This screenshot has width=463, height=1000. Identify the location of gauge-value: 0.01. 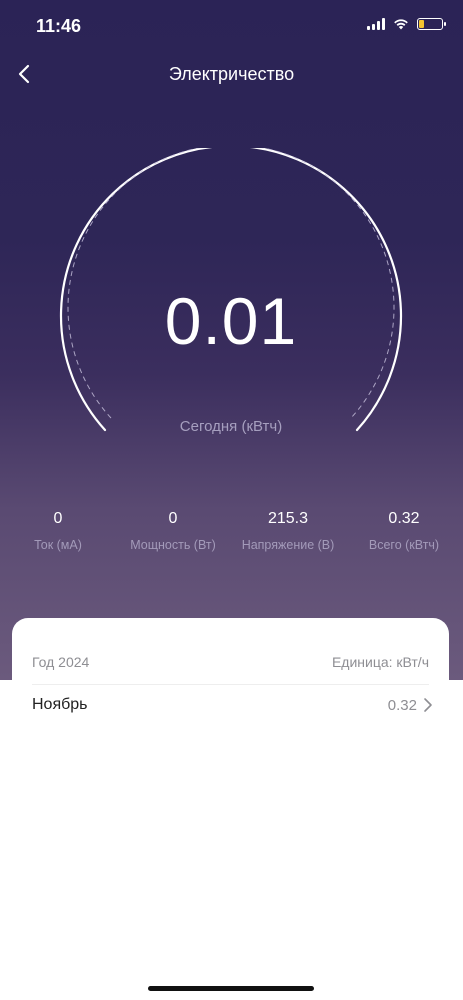
(231, 321).